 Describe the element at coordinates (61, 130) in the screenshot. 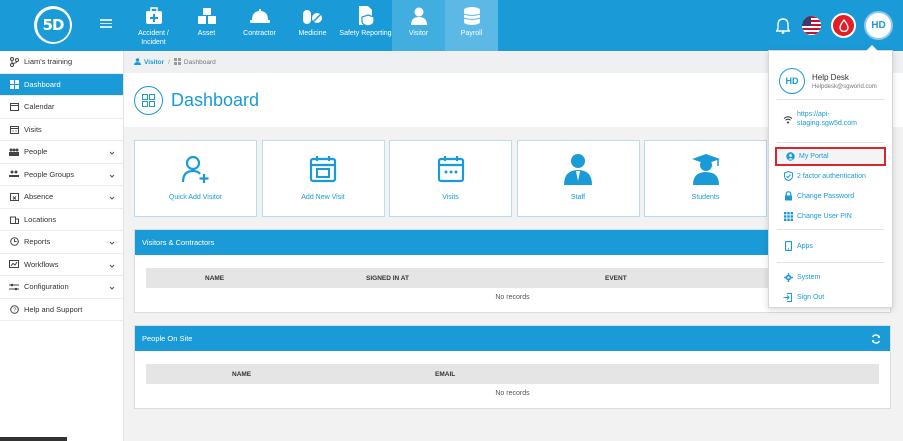

I see `sidebar-item-visits: Visits` at that location.